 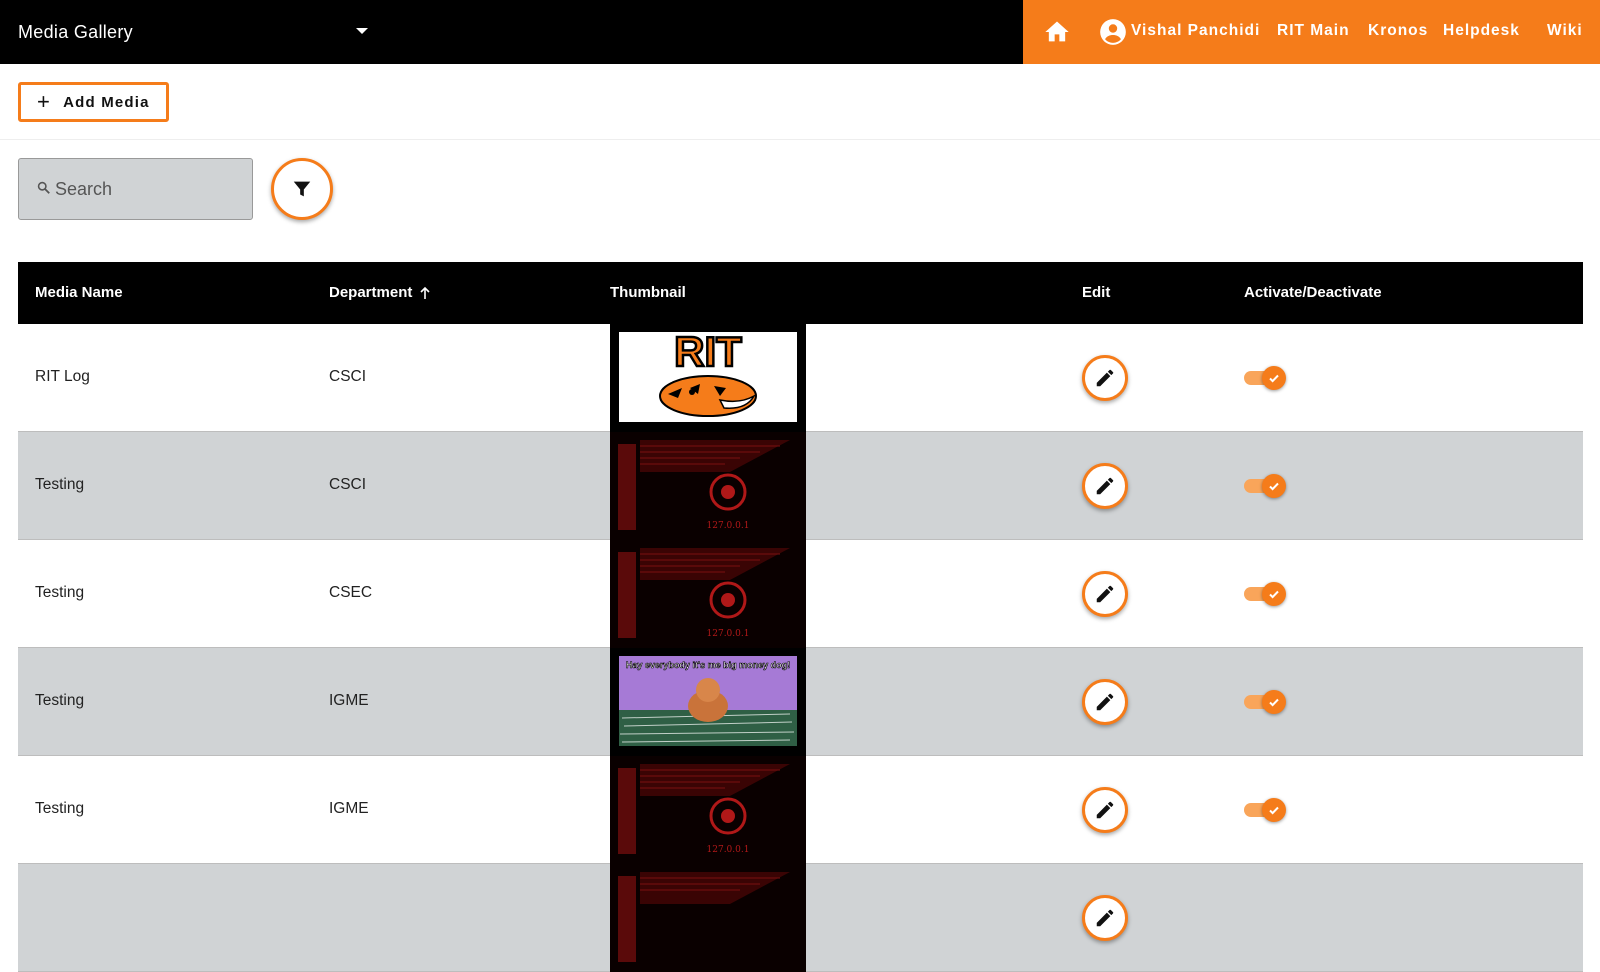 I want to click on table-row: Testing IGME 127.0.0.1, so click(x=800, y=810).